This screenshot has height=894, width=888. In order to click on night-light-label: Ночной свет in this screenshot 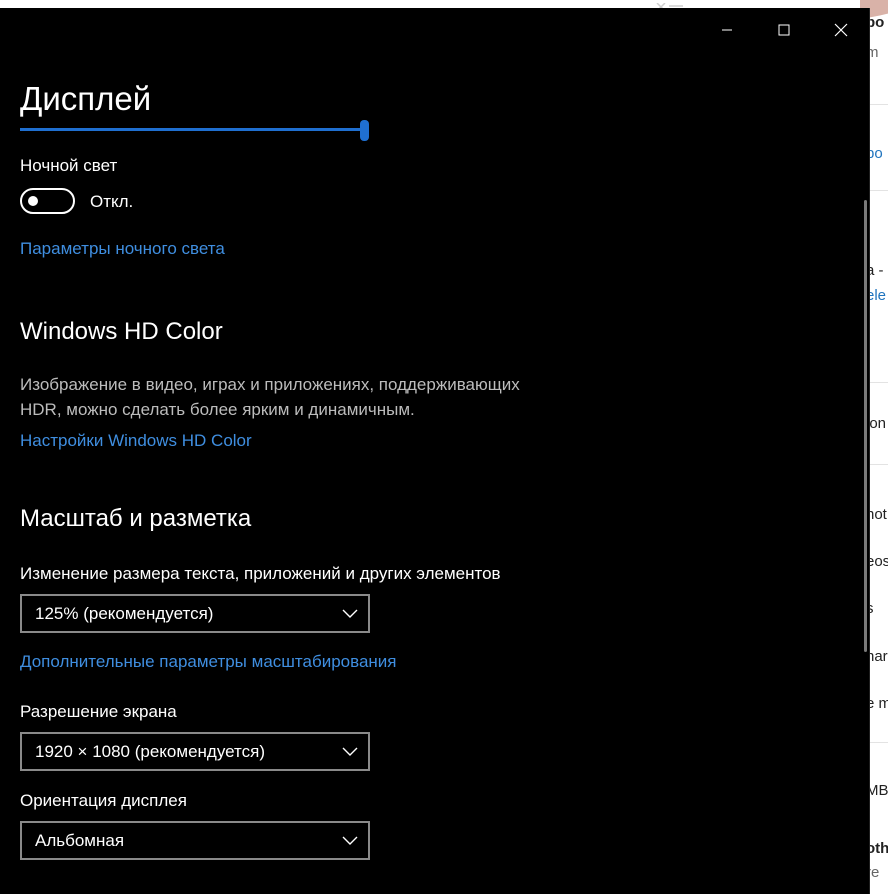, I will do `click(69, 165)`.